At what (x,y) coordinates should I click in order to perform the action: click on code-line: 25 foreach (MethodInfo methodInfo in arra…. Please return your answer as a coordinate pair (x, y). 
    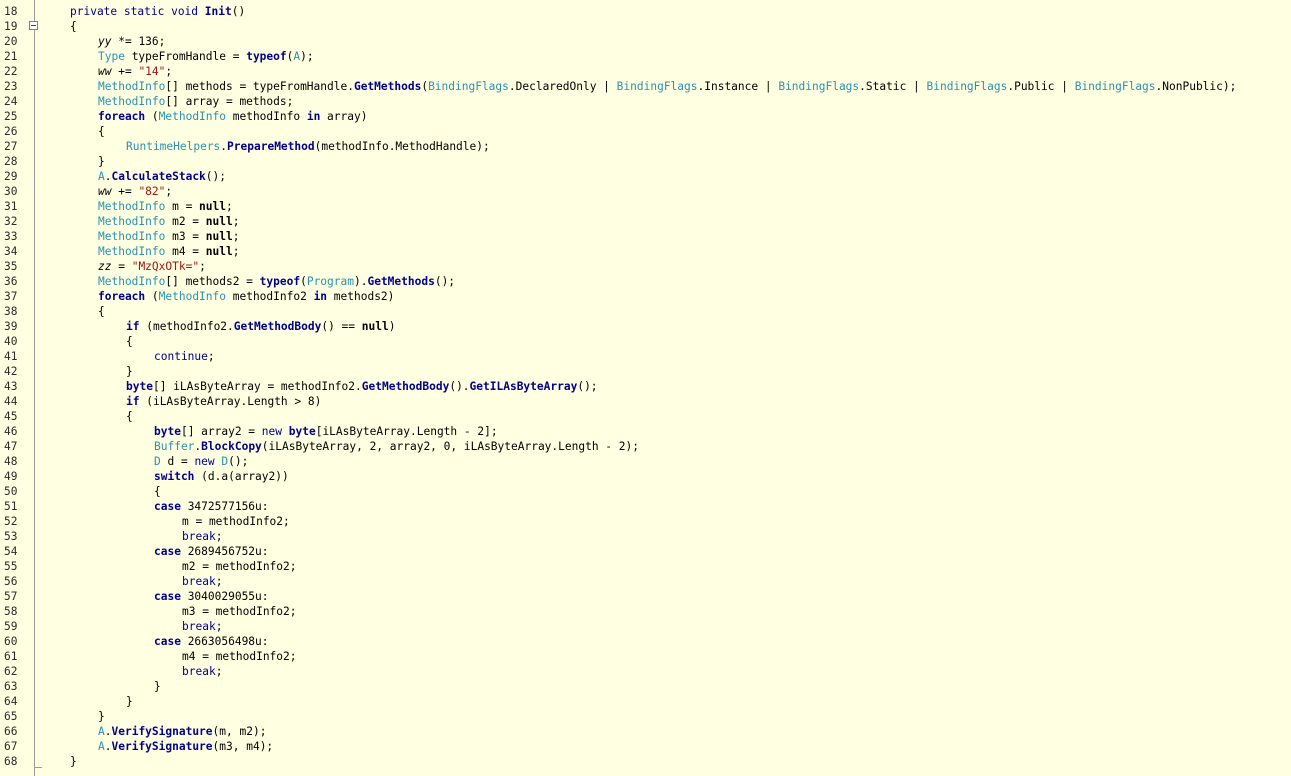
    Looking at the image, I should click on (645, 116).